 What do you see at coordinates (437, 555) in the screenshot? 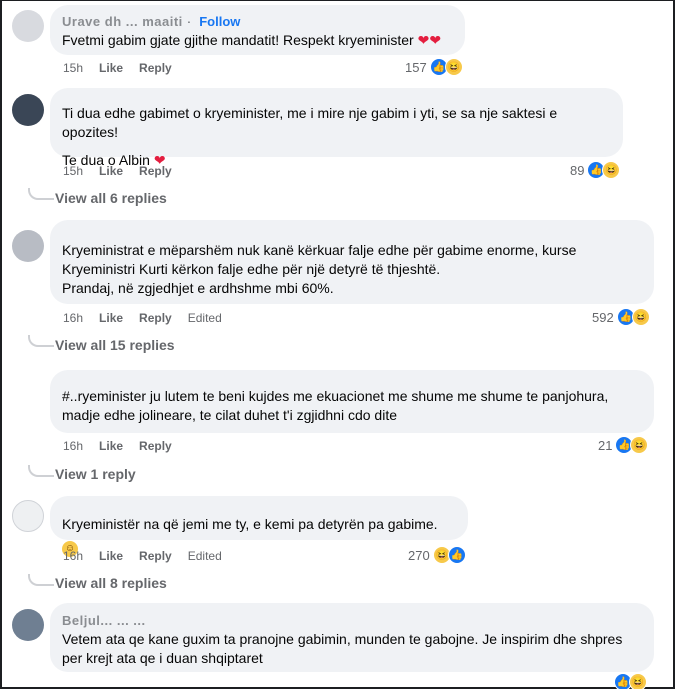
I see `reaction-summary: 270 😆 👍` at bounding box center [437, 555].